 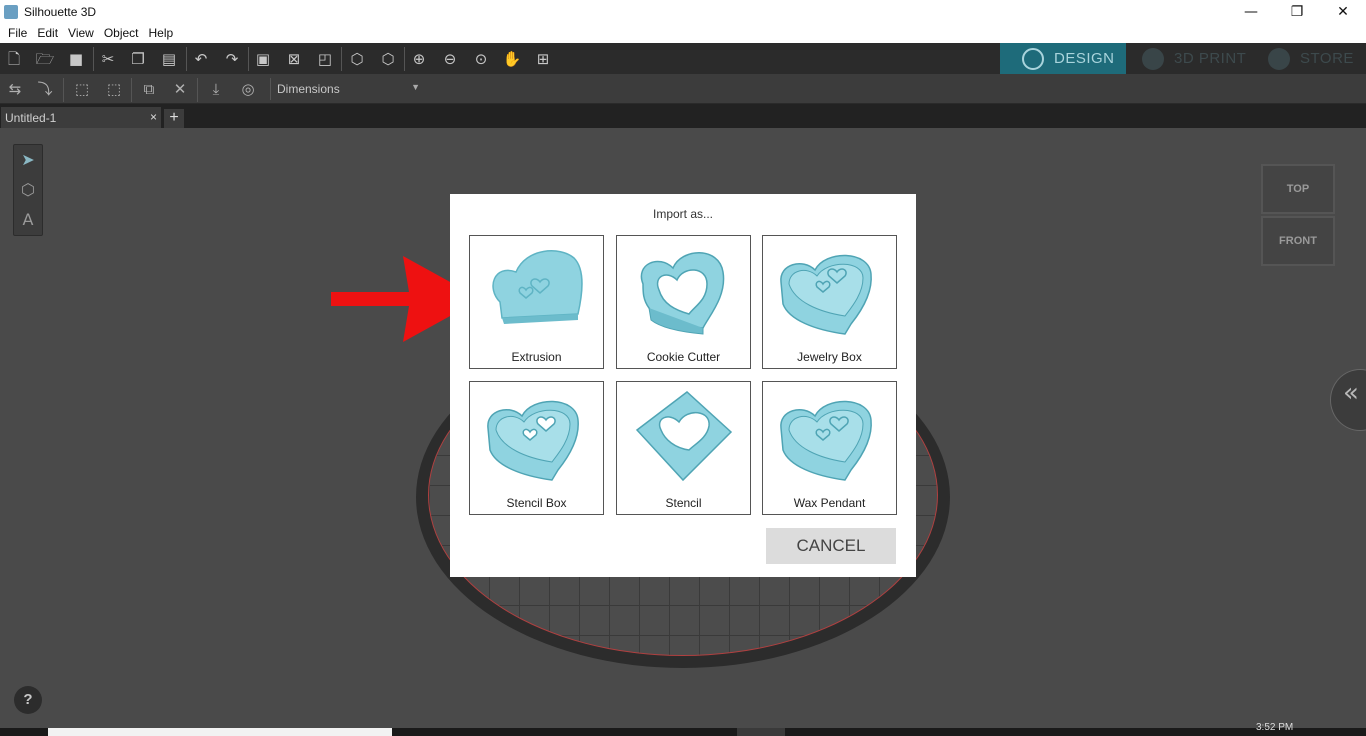 I want to click on cookie-cutter-heart-icon, so click(x=682, y=293).